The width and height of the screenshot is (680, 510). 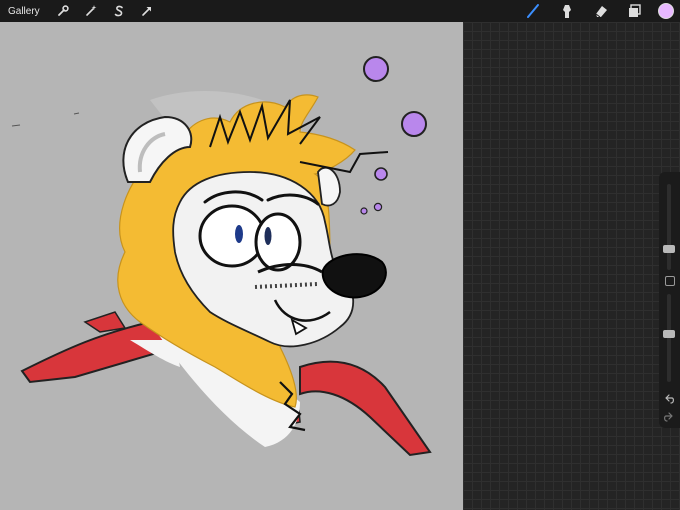 What do you see at coordinates (666, 11) in the screenshot?
I see `color-swatch` at bounding box center [666, 11].